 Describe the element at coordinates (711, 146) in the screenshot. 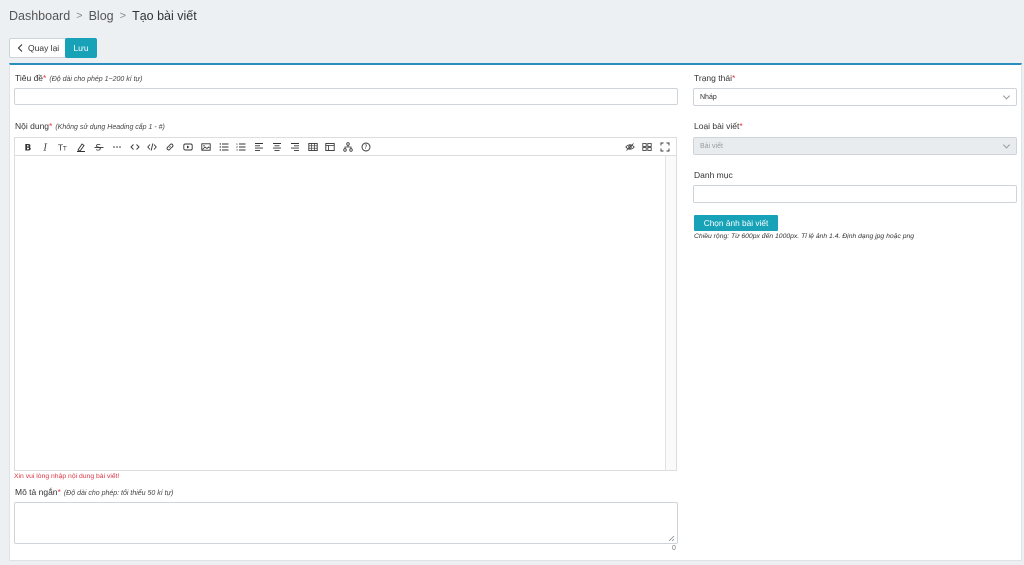

I see `post-type-select-value: Bài viết` at that location.